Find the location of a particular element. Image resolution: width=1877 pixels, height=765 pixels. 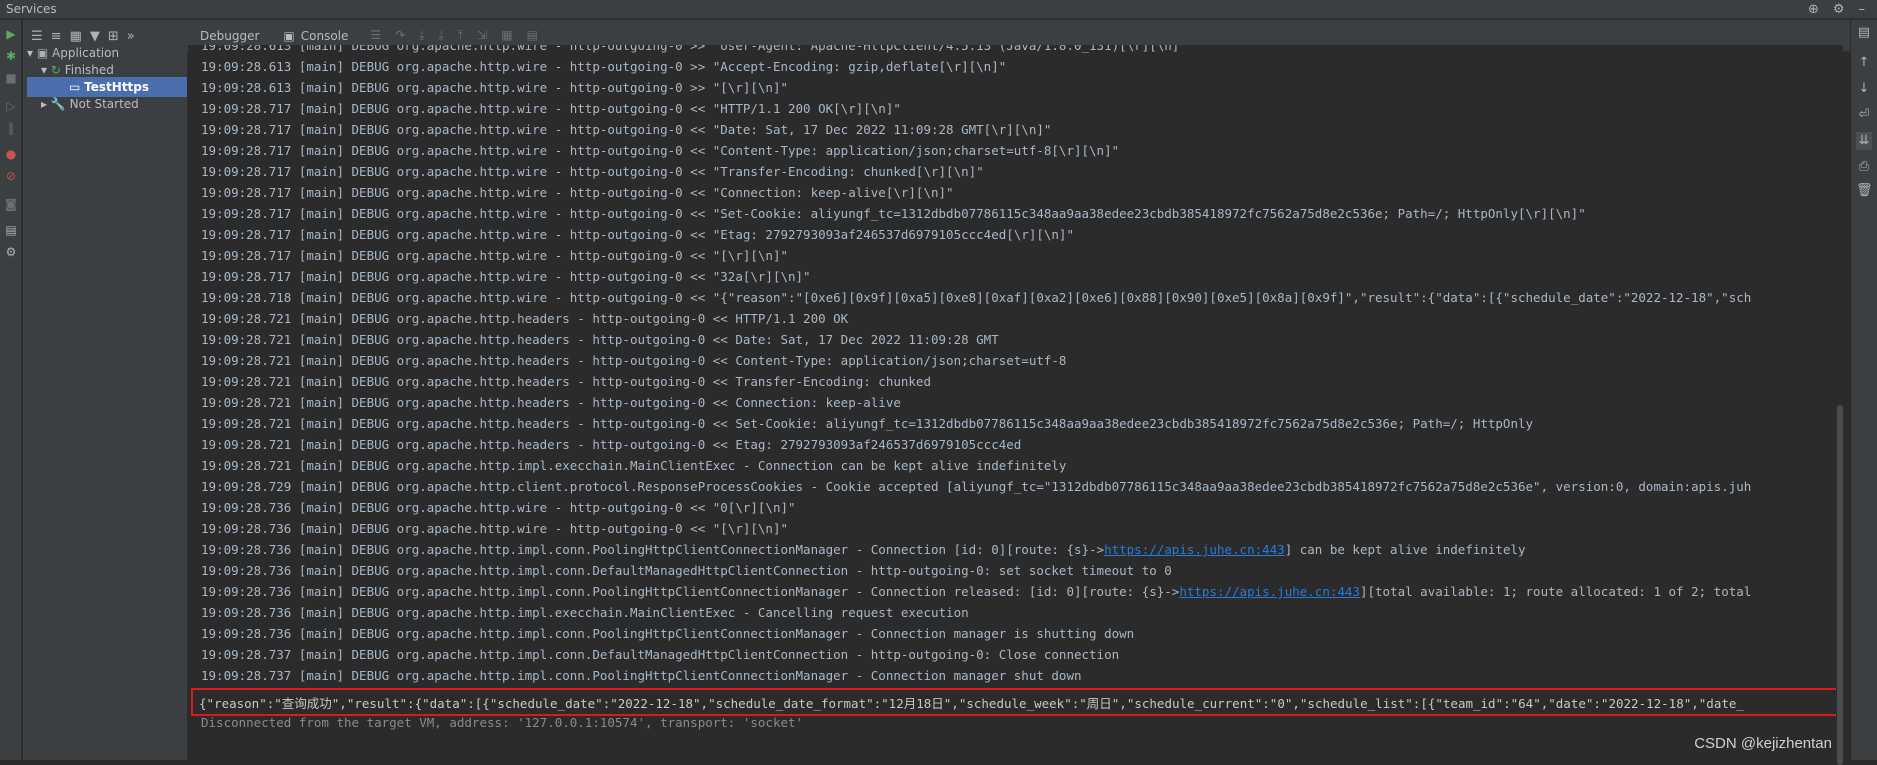

arrow-up-icon: ↑ is located at coordinates (1864, 63).